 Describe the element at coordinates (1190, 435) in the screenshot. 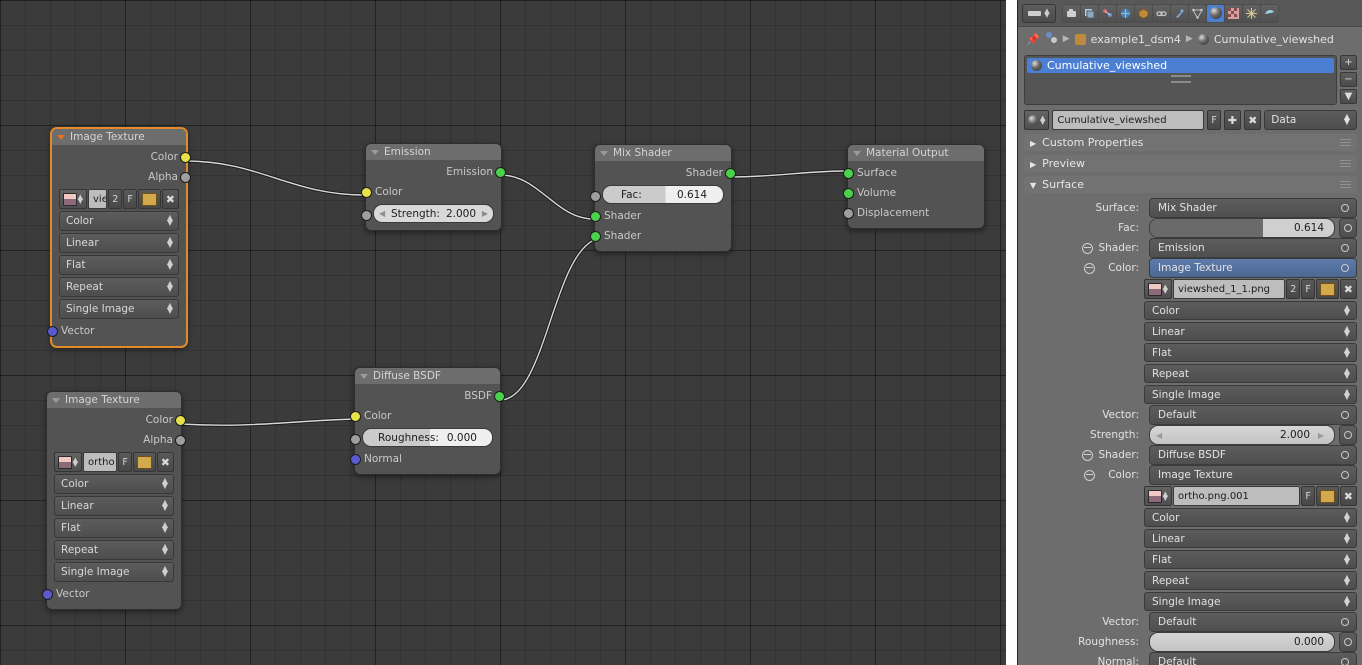

I see `row-strength: Strength: ◀ 2.000 ▶` at that location.